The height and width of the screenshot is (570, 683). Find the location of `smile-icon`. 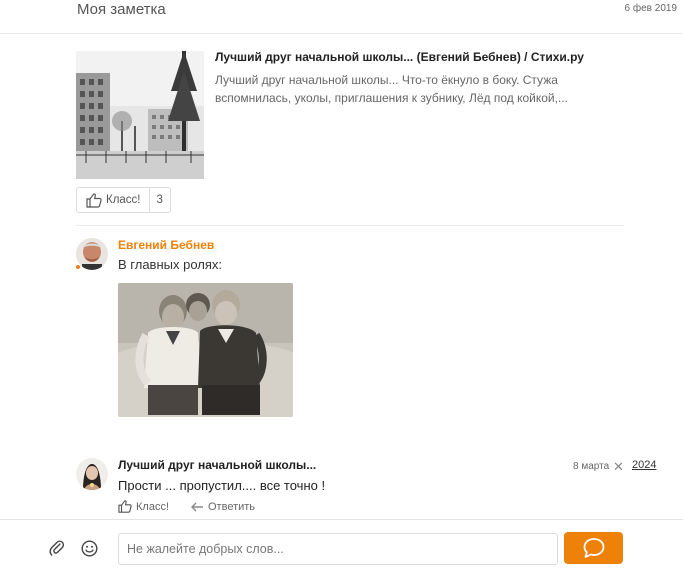

smile-icon is located at coordinates (89, 551).